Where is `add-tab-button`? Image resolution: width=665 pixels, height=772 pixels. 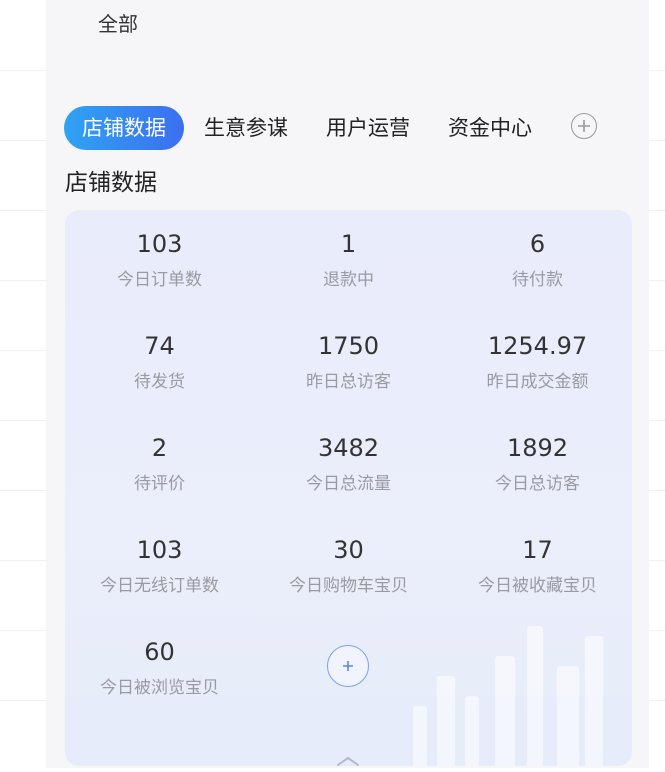
add-tab-button is located at coordinates (584, 126).